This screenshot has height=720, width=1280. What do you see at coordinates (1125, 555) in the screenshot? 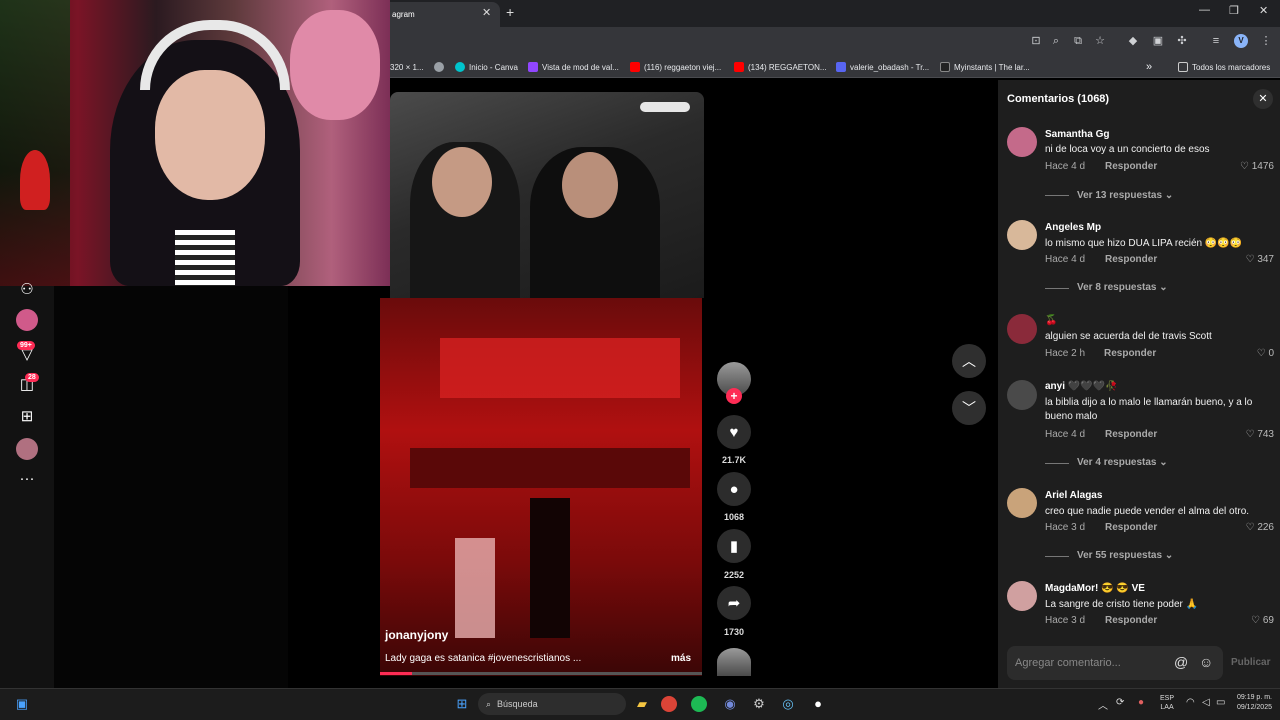
I see `view-replies-button: Ver 55 respuestas ⌄` at bounding box center [1125, 555].